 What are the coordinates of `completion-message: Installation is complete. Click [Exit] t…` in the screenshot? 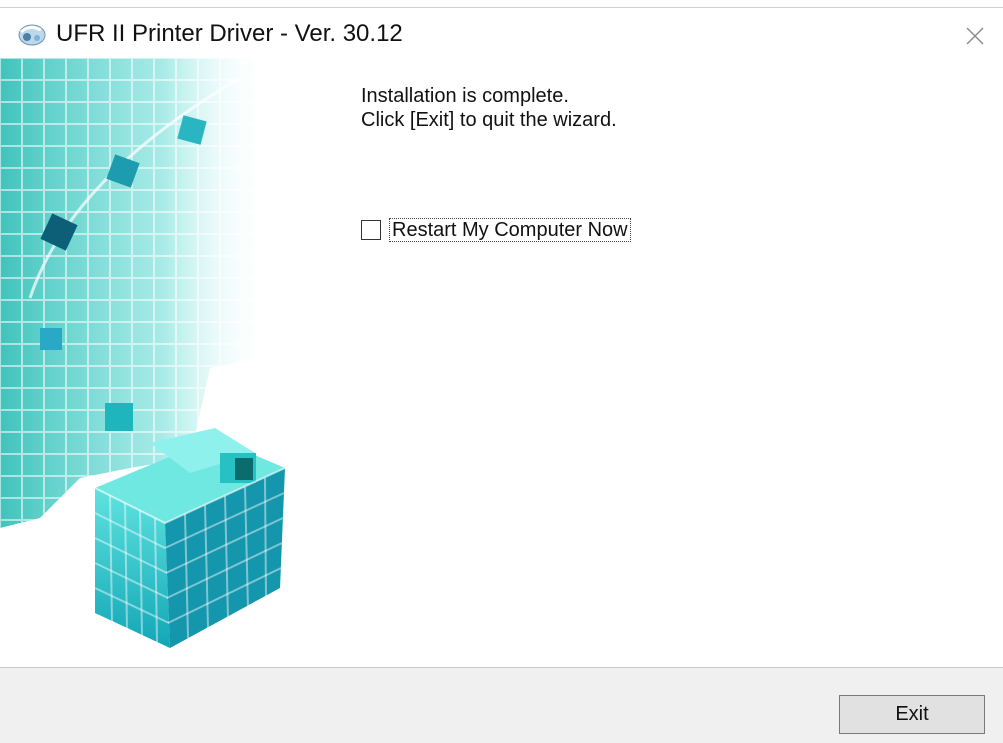 It's located at (489, 108).